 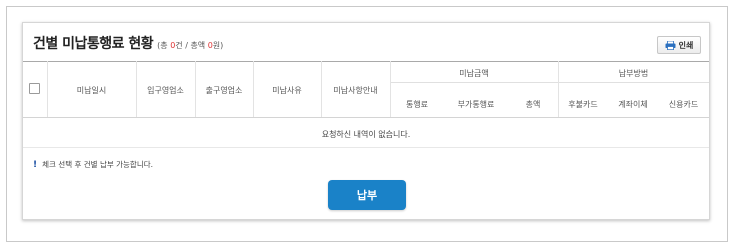 I want to click on print-button: 인쇄, so click(x=679, y=45).